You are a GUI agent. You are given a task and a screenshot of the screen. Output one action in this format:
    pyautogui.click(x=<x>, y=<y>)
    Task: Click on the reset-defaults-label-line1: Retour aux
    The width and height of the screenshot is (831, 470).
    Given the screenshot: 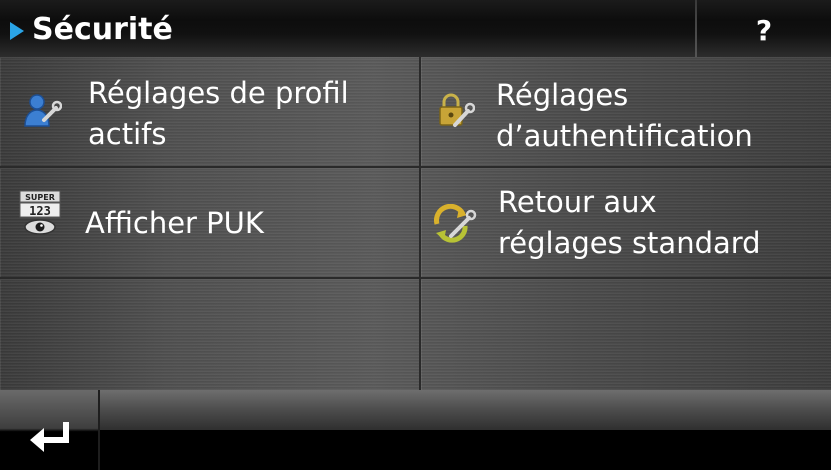 What is the action you would take?
    pyautogui.click(x=577, y=202)
    